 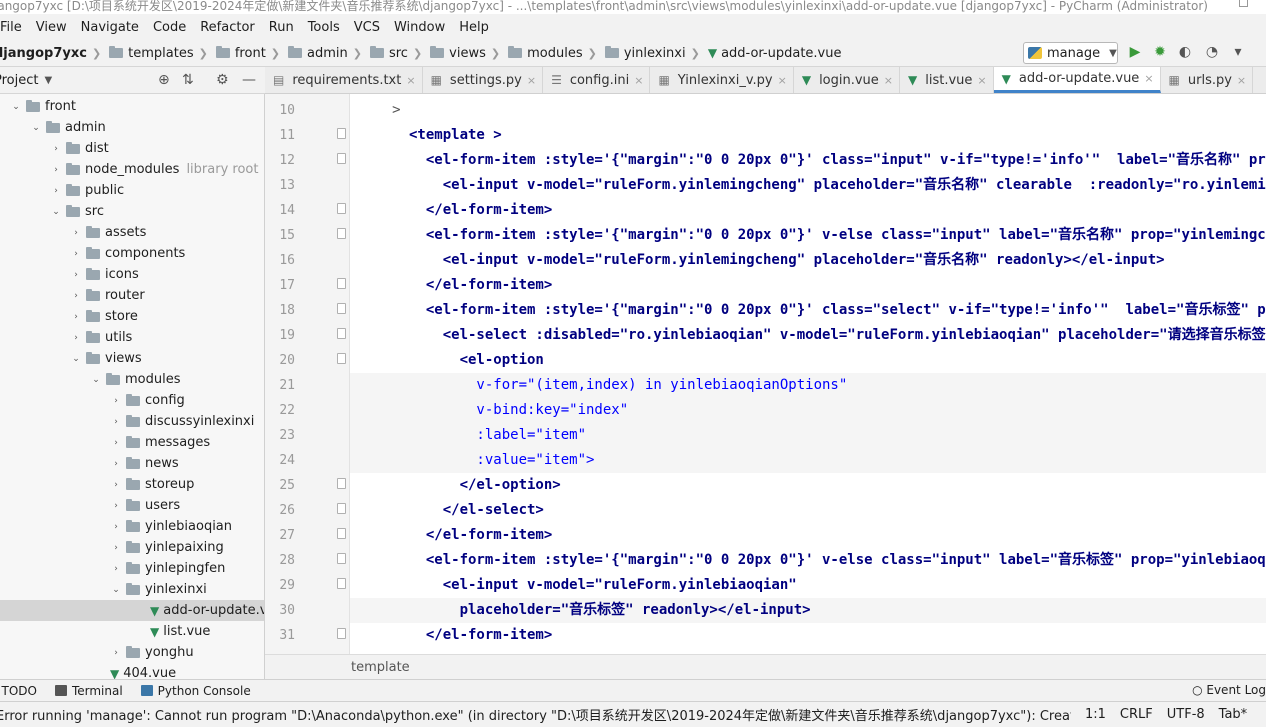 I want to click on breadcrumb-modules: modules ❯, so click(x=552, y=53).